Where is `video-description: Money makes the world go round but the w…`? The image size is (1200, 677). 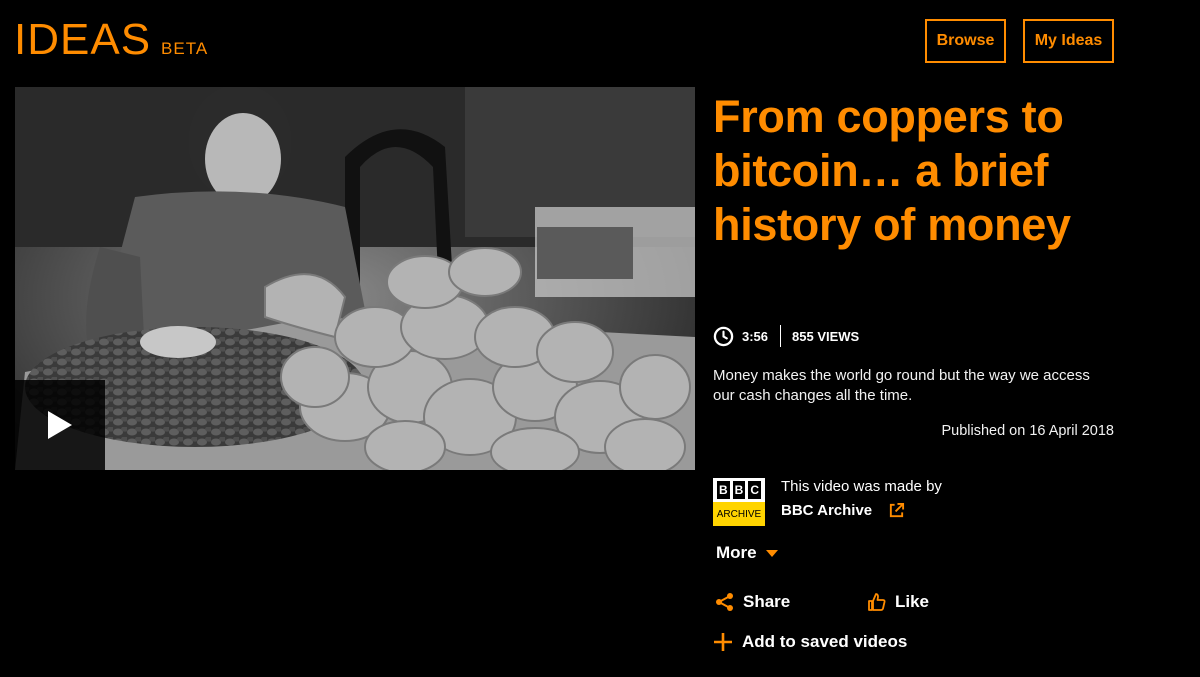
video-description: Money makes the world go round but the w… is located at coordinates (901, 385).